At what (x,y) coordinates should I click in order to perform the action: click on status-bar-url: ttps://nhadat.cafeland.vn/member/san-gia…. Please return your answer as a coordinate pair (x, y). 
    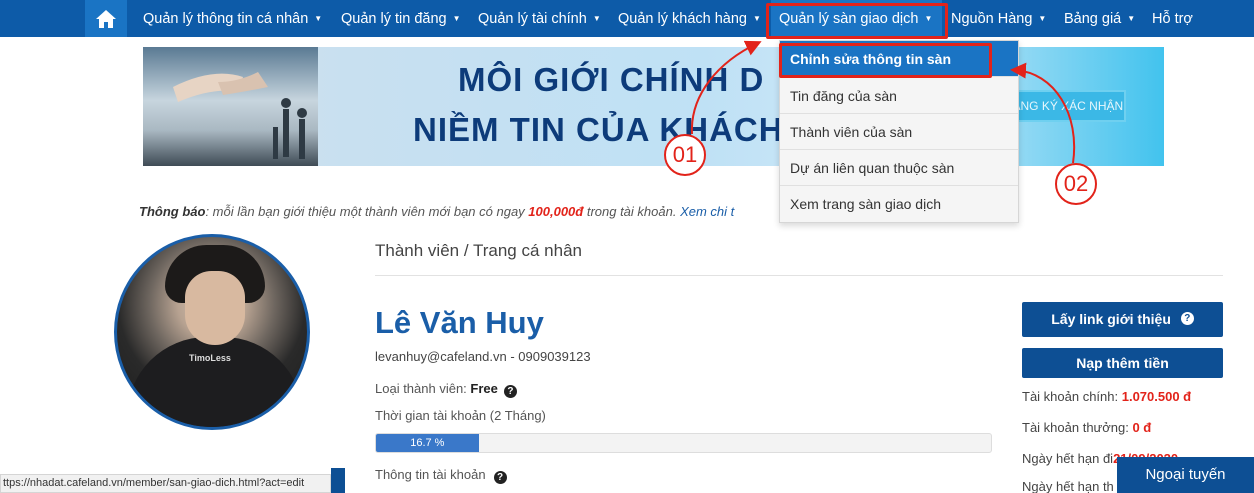
    Looking at the image, I should click on (165, 483).